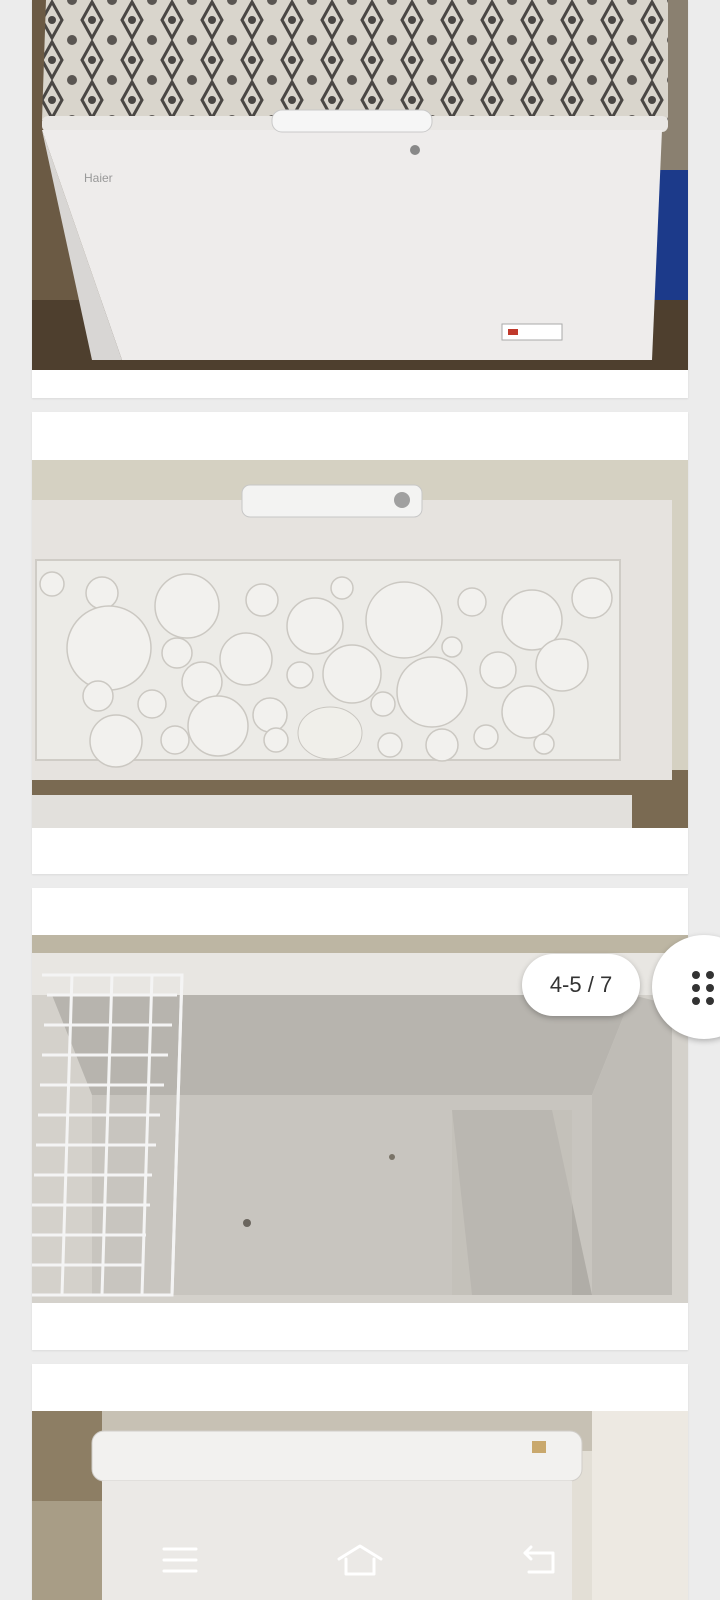  I want to click on photo-counter-text: 4-5 / 7, so click(581, 984).